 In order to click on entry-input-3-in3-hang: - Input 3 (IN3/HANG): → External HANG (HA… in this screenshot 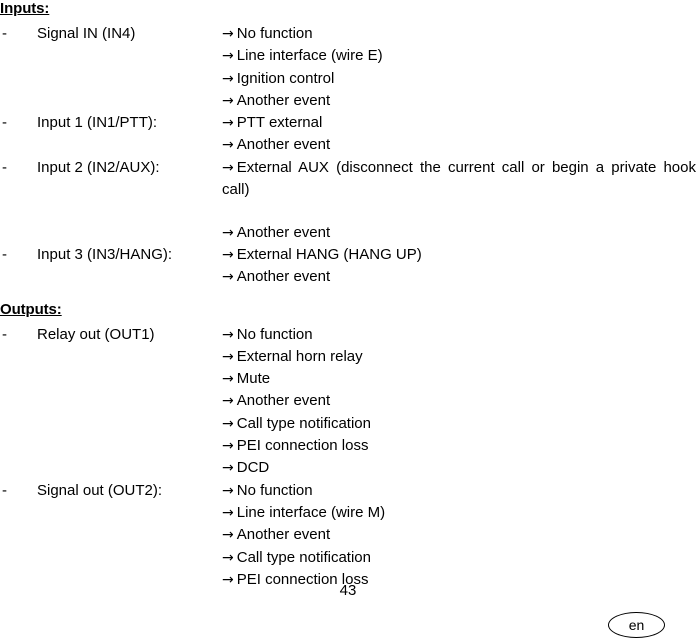, I will do `click(348, 266)`.